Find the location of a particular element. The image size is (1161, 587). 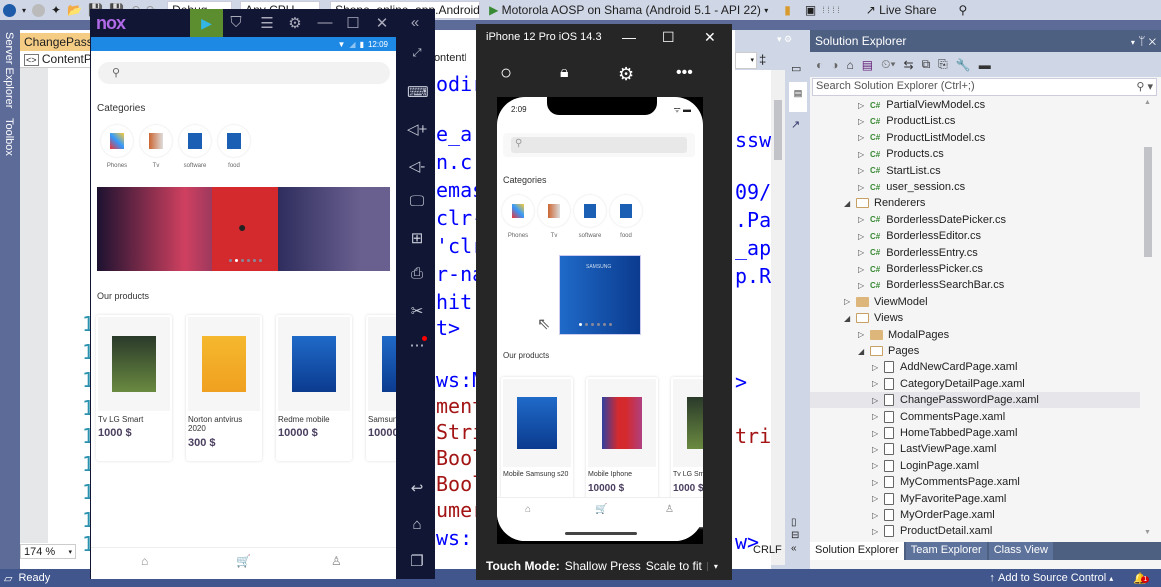

settings-icon: ⚙ is located at coordinates (295, 23).